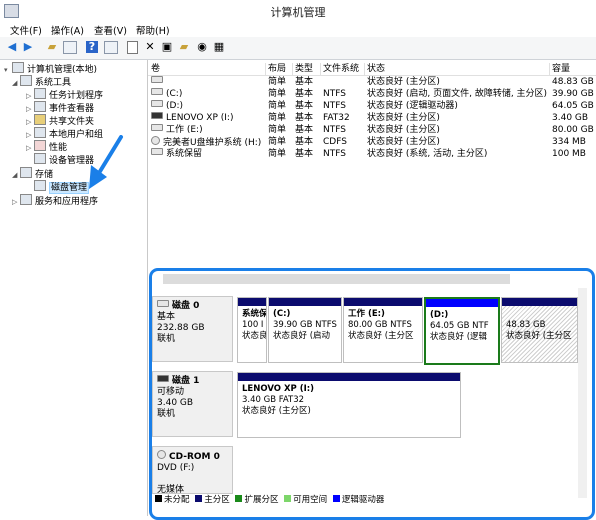 Image resolution: width=596 pixels, height=520 pixels. Describe the element at coordinates (26, 199) in the screenshot. I see `services-icon` at that location.